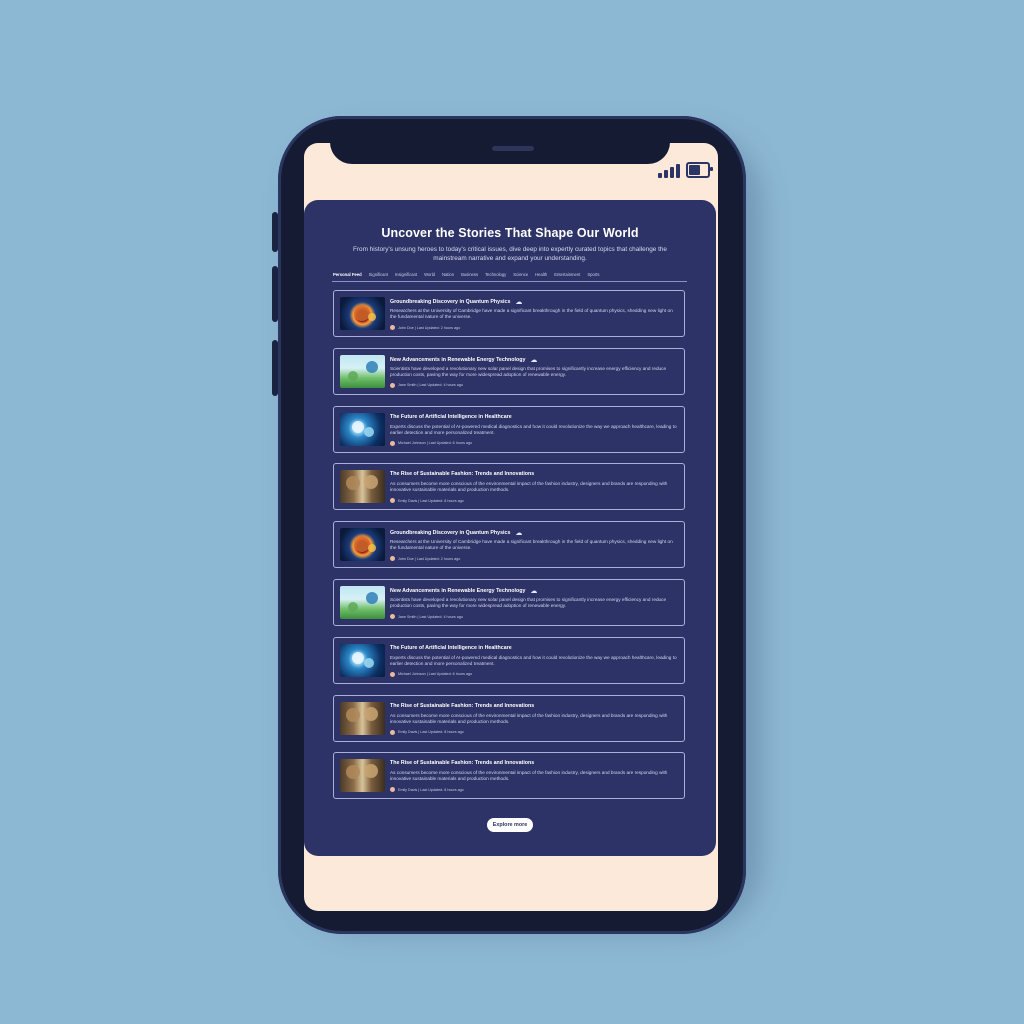  Describe the element at coordinates (567, 274) in the screenshot. I see `tab-entertainment: Entertainment` at that location.